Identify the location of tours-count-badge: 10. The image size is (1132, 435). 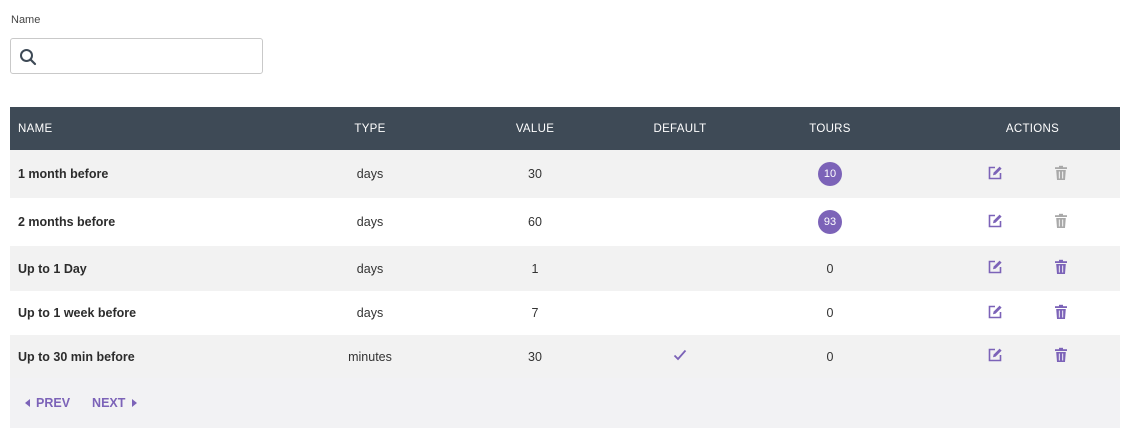
(830, 174).